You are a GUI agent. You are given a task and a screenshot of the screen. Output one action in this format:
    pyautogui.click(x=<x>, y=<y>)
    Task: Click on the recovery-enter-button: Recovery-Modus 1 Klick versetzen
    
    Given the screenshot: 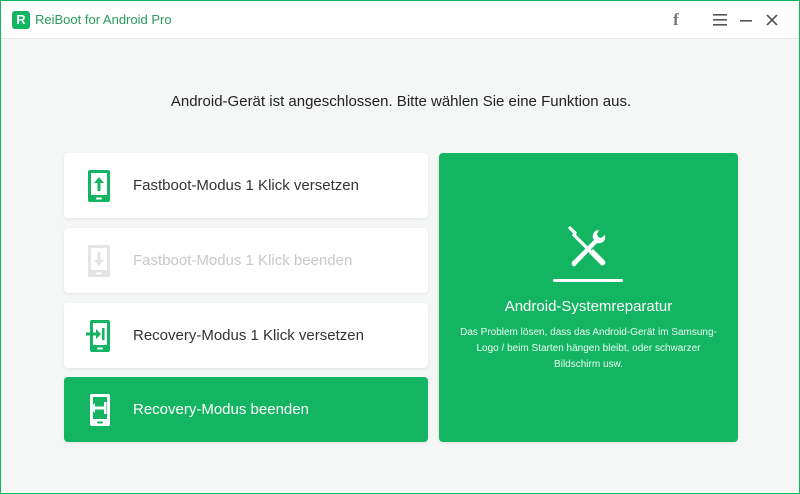 What is the action you would take?
    pyautogui.click(x=246, y=335)
    